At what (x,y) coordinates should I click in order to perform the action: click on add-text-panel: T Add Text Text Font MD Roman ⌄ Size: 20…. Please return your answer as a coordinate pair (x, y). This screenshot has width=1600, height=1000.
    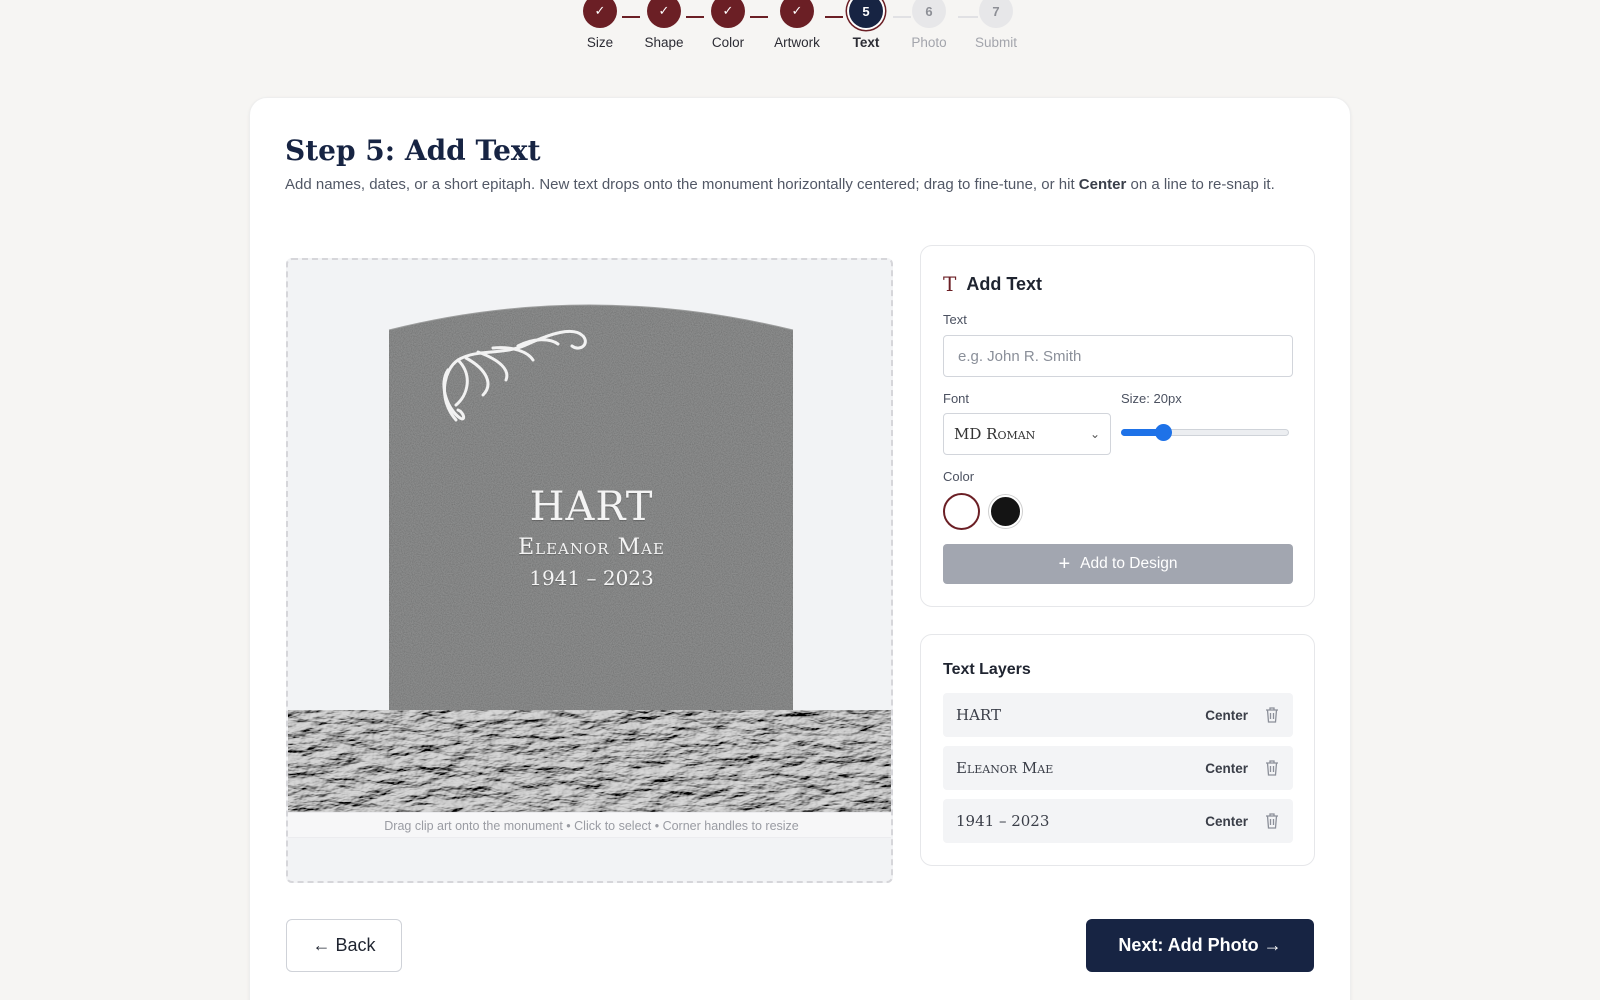
    Looking at the image, I should click on (1117, 426).